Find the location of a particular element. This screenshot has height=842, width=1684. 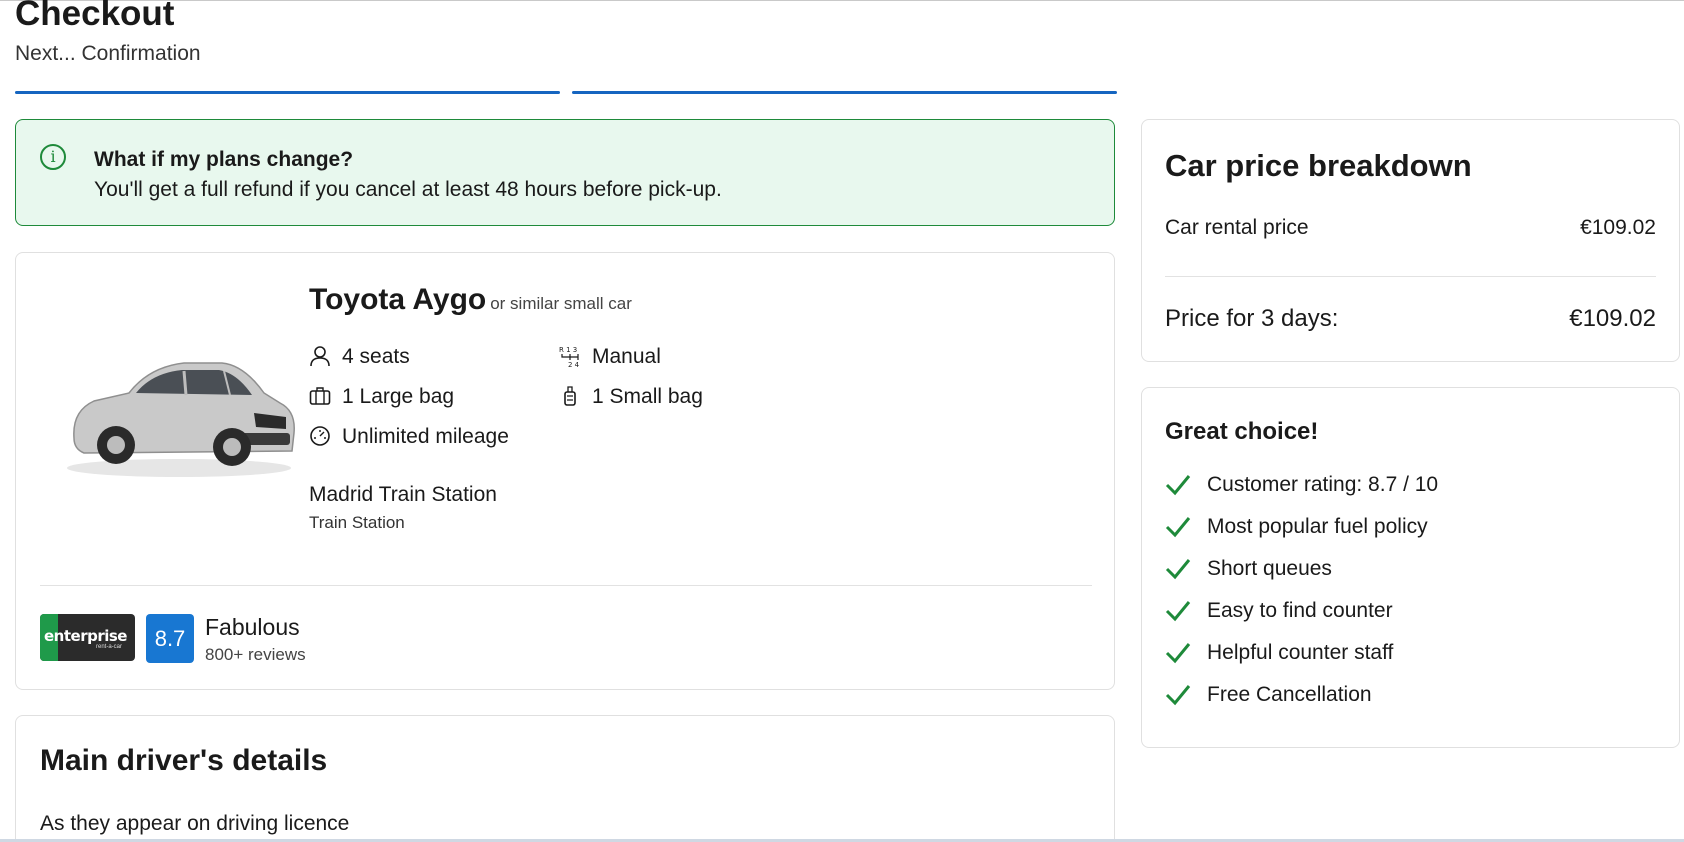

total-price-row: Price for 3 days: €109.02 is located at coordinates (1410, 319).